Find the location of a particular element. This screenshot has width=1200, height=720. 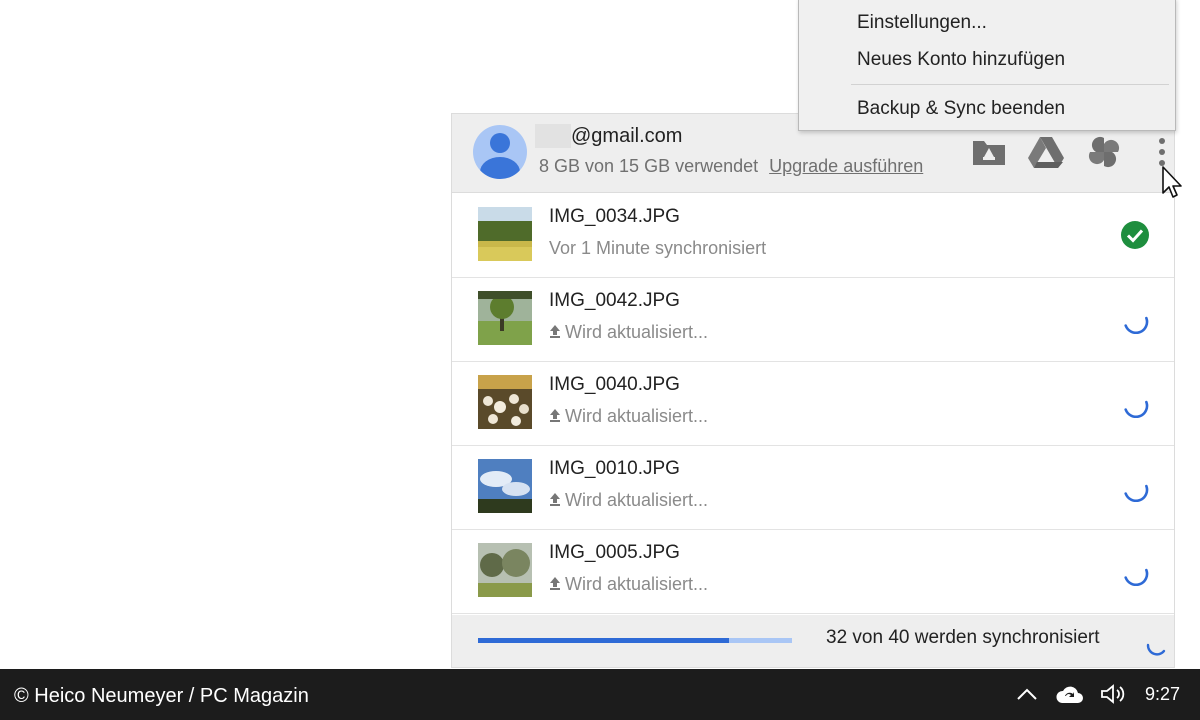

avatar is located at coordinates (500, 152).